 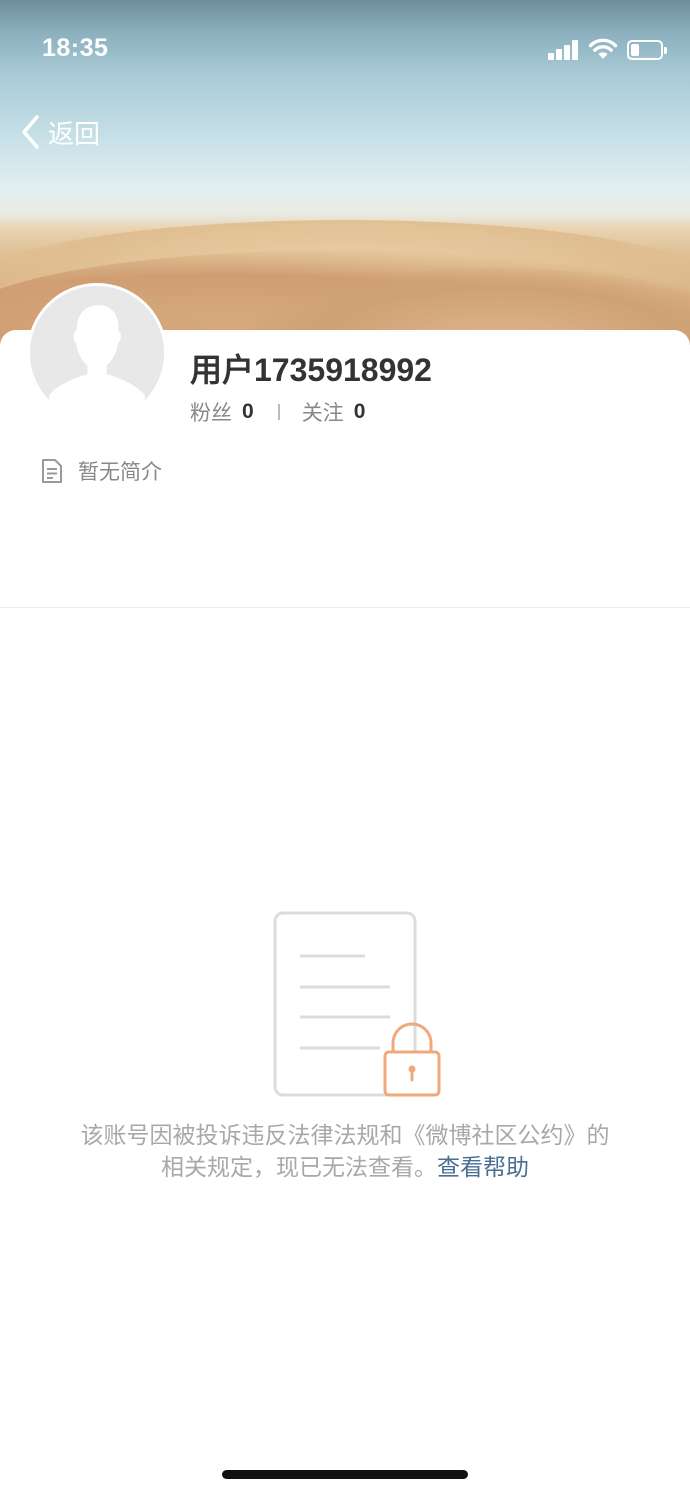 What do you see at coordinates (120, 472) in the screenshot?
I see `bio-text: 暂无简介` at bounding box center [120, 472].